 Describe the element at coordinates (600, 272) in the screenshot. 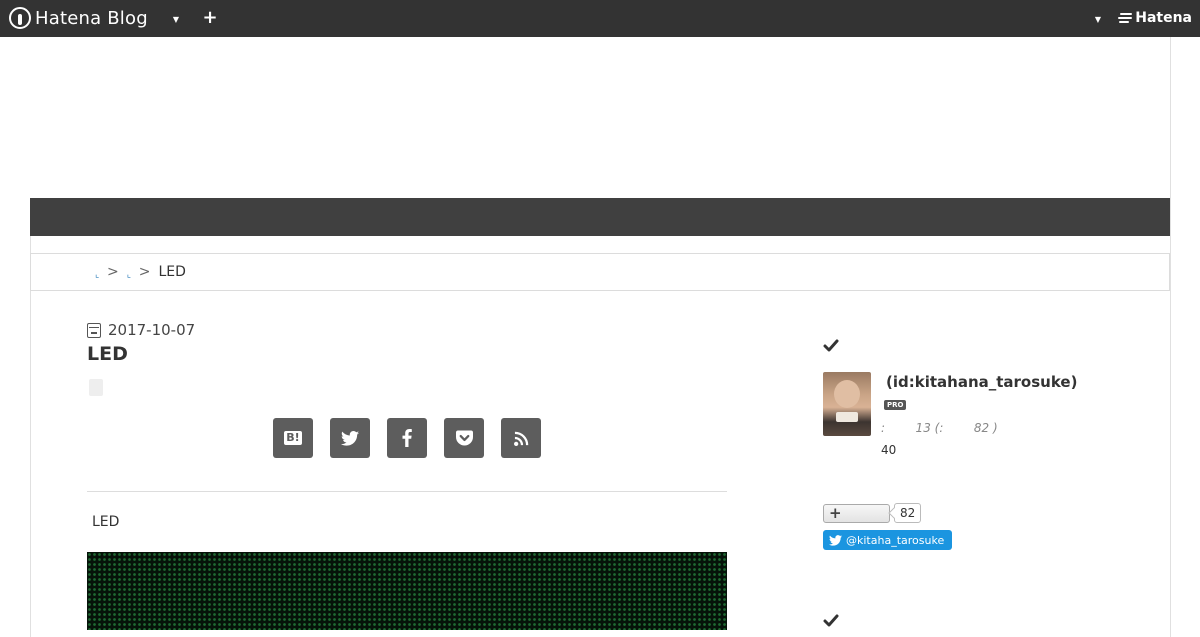

I see `breadcrumb: ⌞ > ⌞ > LED` at that location.